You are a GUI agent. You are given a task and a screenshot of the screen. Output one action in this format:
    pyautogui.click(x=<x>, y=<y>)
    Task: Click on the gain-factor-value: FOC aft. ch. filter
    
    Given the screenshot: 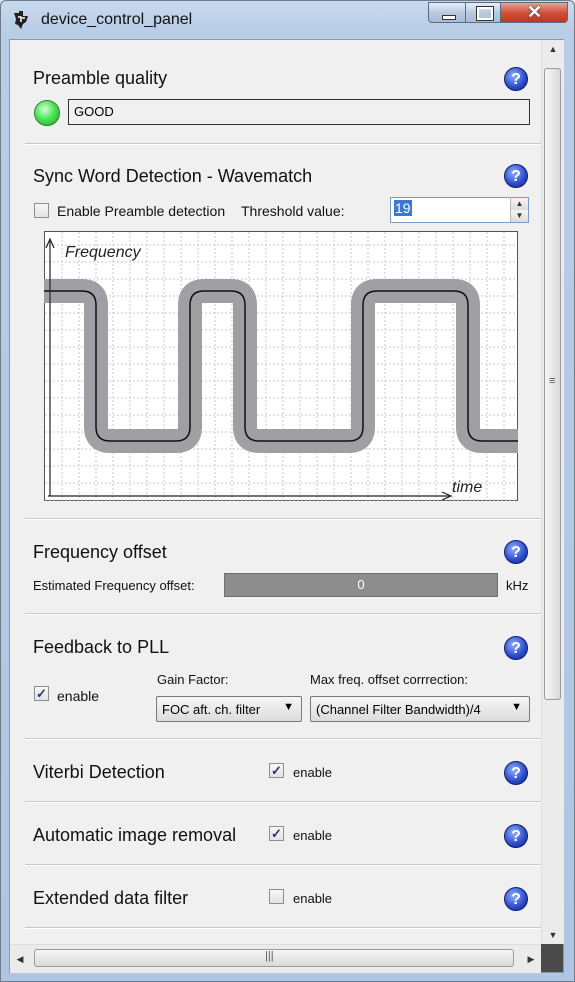 What is the action you would take?
    pyautogui.click(x=211, y=709)
    